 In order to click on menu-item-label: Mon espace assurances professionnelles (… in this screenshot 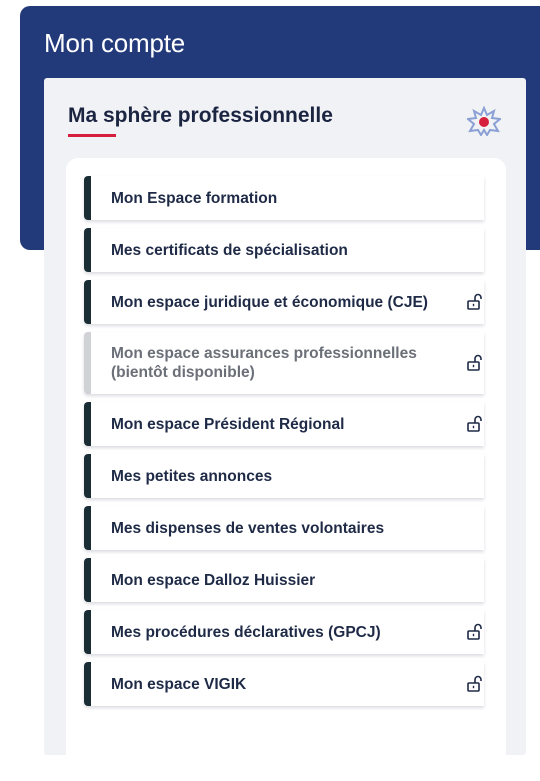, I will do `click(264, 363)`.